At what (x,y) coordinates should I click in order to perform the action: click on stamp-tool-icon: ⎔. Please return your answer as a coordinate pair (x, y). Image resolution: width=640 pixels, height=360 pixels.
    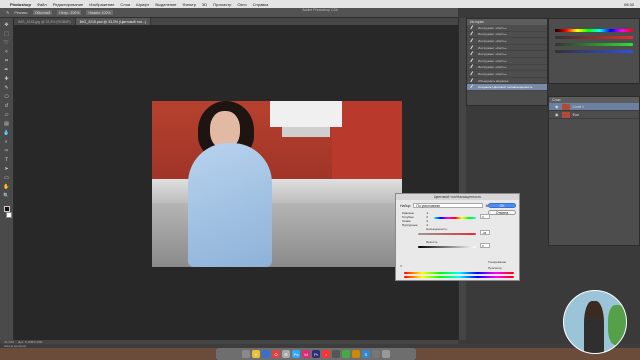
    Looking at the image, I should click on (6, 97).